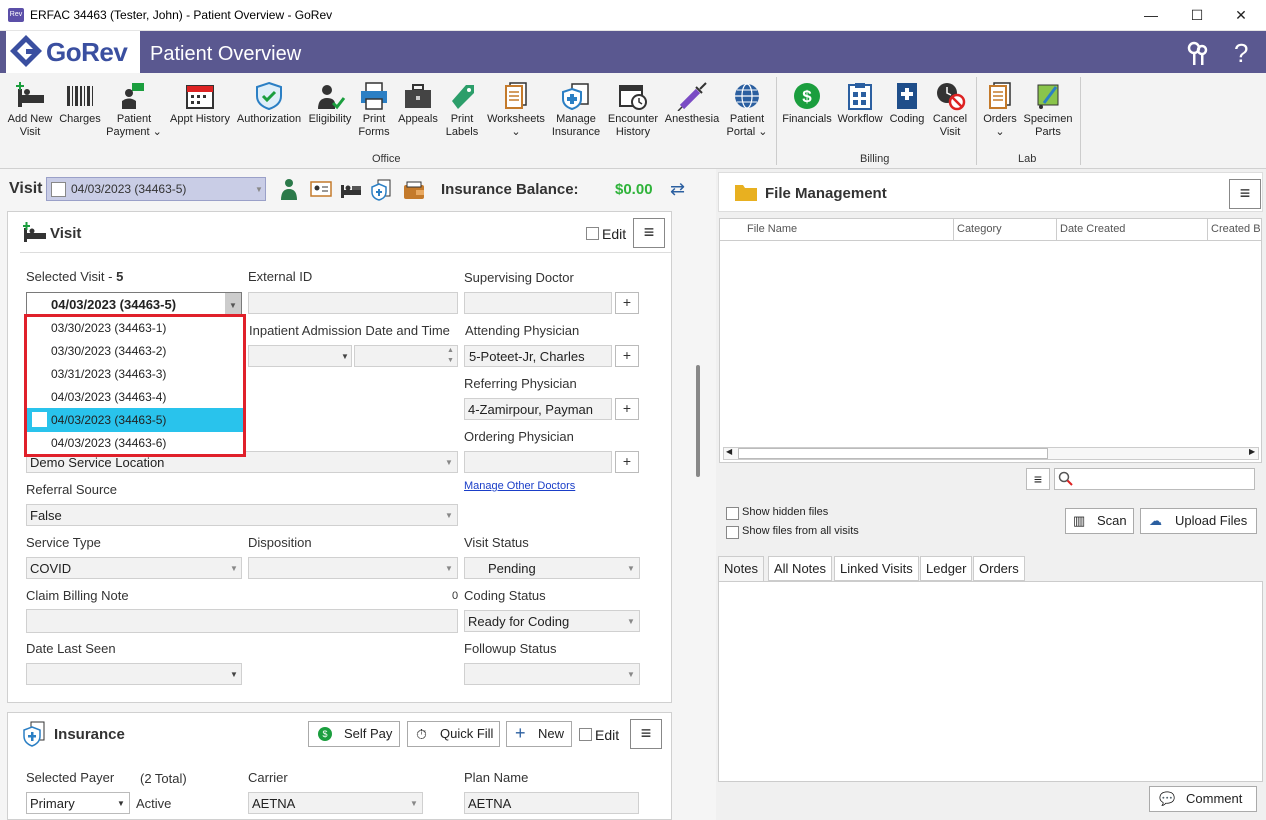 The width and height of the screenshot is (1266, 820). Describe the element at coordinates (950, 113) in the screenshot. I see `cancel-visit-button: Cancel Visit` at that location.